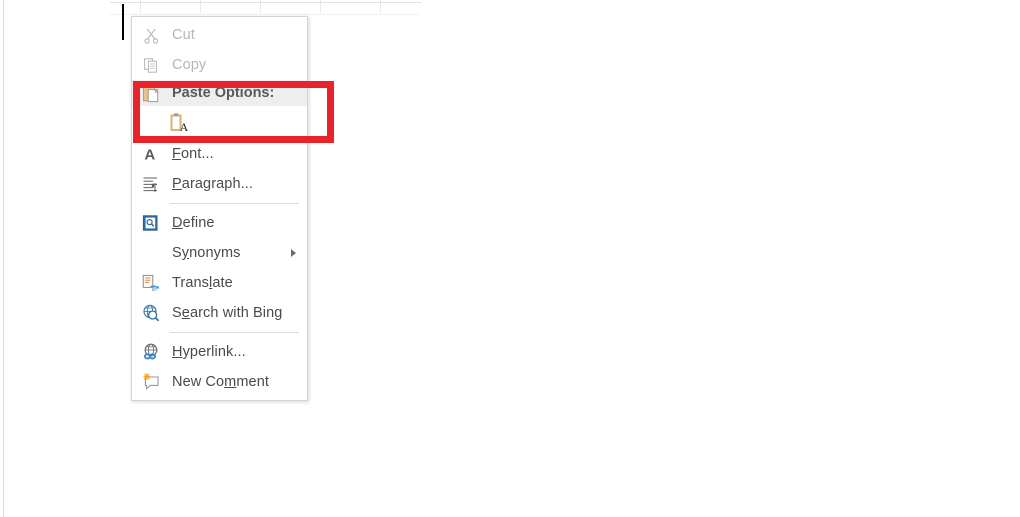 The height and width of the screenshot is (517, 1020). I want to click on define-book-icon, so click(151, 223).